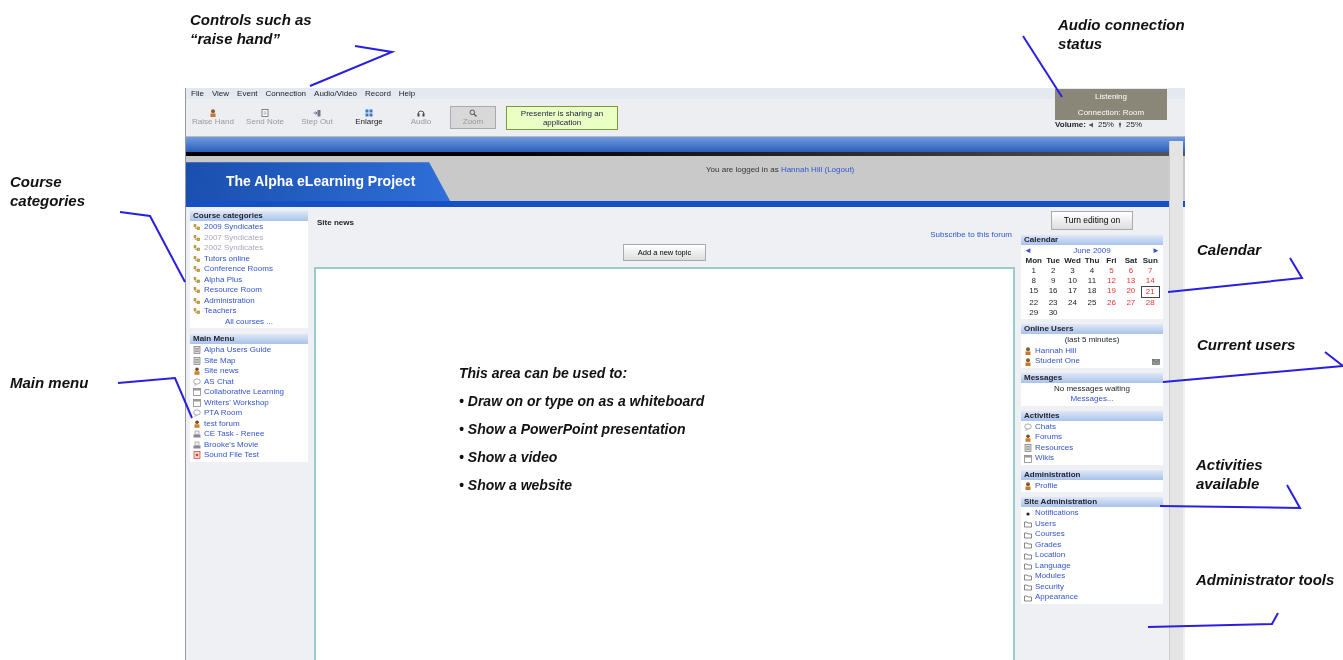 Image resolution: width=1343 pixels, height=660 pixels. I want to click on calendar-day: 26, so click(1111, 303).